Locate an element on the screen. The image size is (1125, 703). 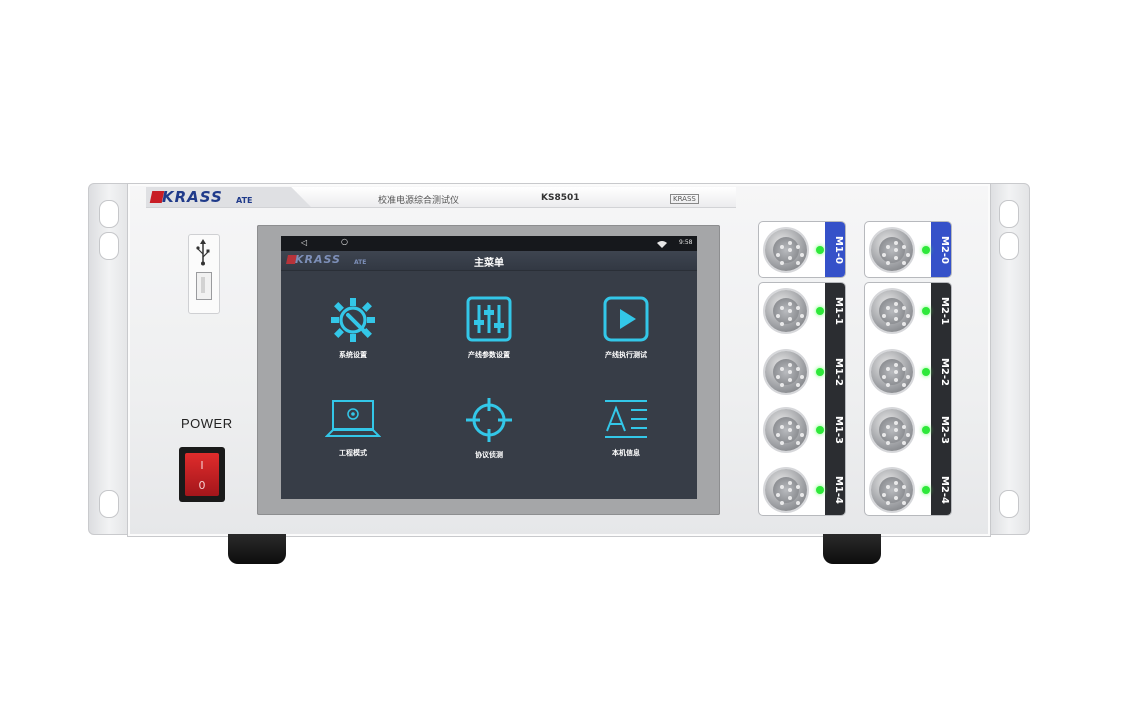
status-bar: ◁ ○ 9:58 is located at coordinates (489, 243).